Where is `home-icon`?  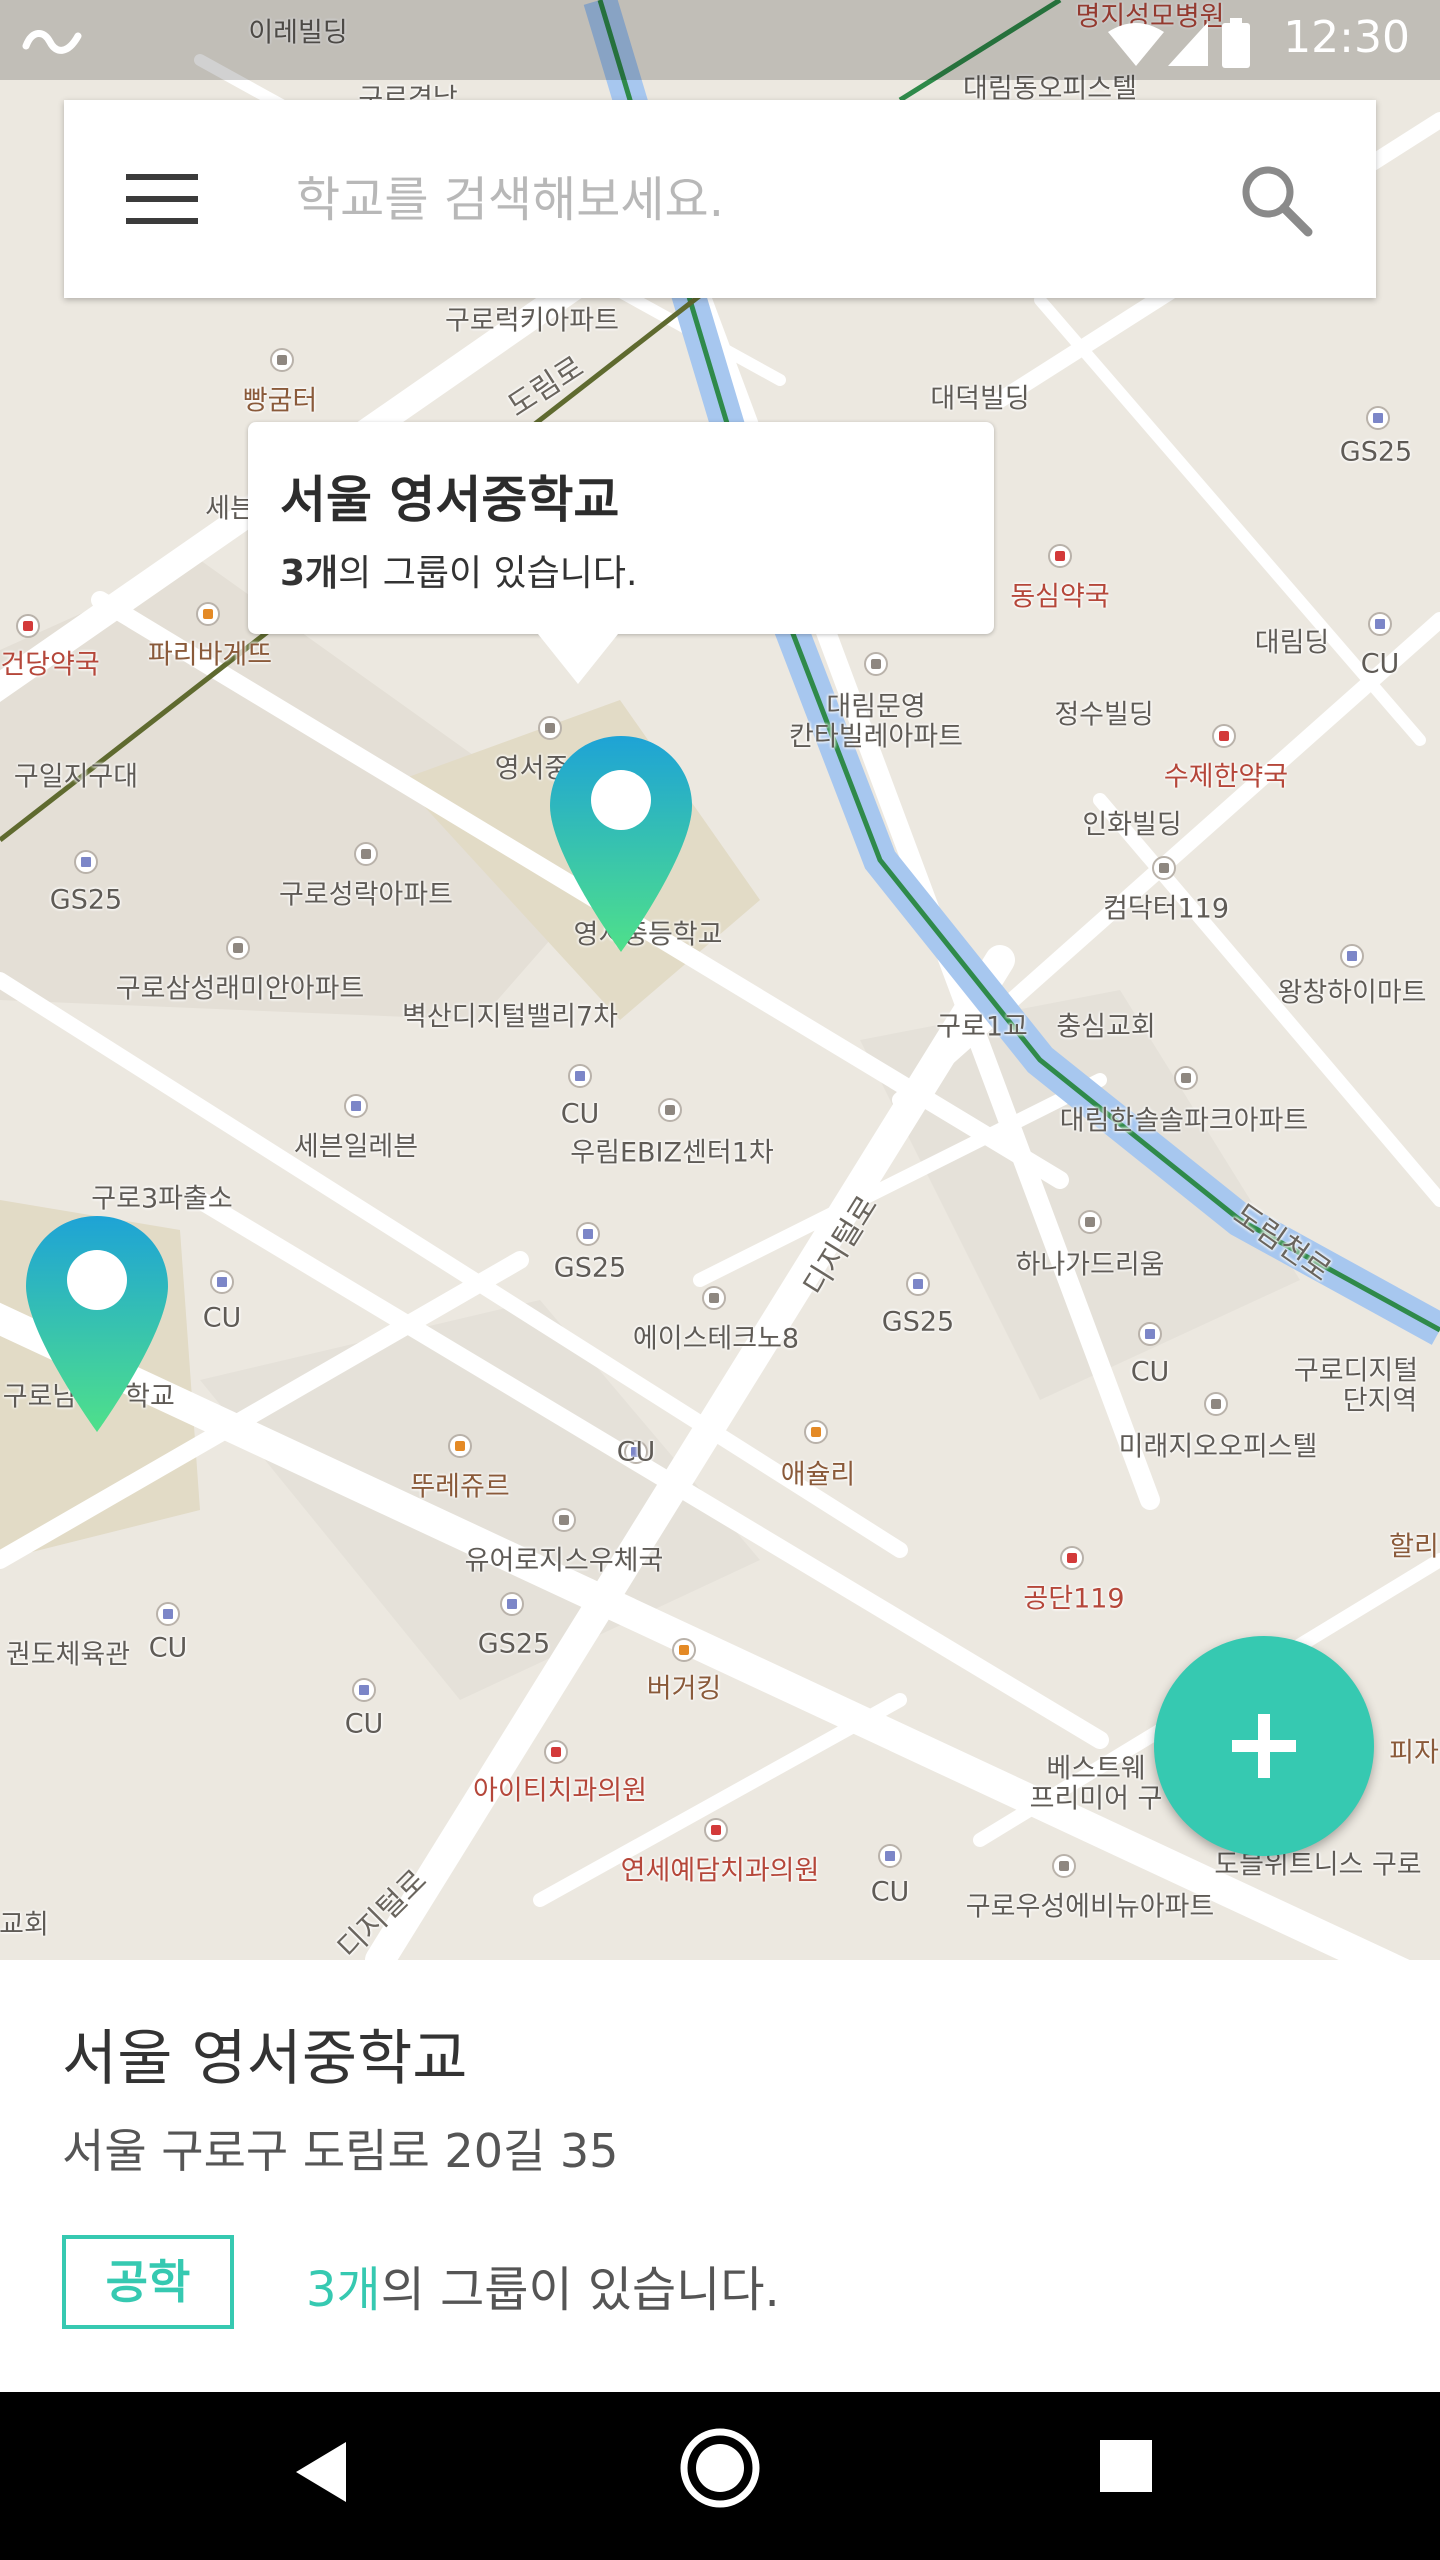 home-icon is located at coordinates (720, 2468).